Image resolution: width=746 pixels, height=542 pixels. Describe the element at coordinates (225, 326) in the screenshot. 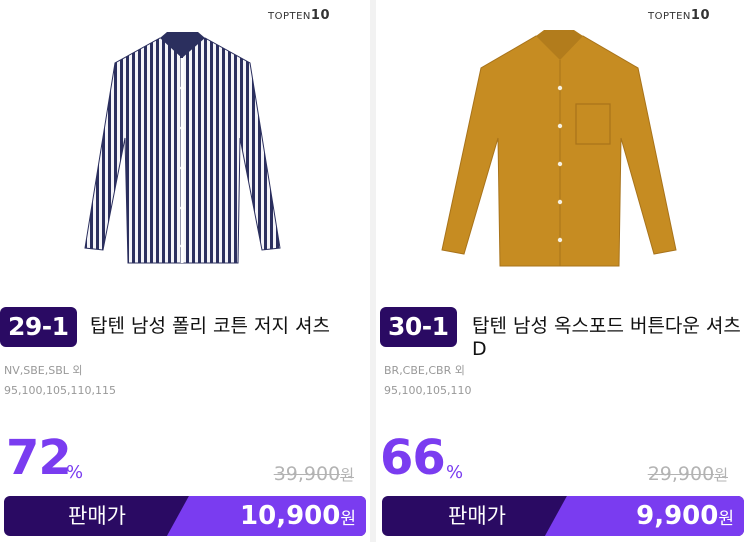

I see `product-title: 탑텐 남성 폴리 코튼 저지 셔츠` at that location.